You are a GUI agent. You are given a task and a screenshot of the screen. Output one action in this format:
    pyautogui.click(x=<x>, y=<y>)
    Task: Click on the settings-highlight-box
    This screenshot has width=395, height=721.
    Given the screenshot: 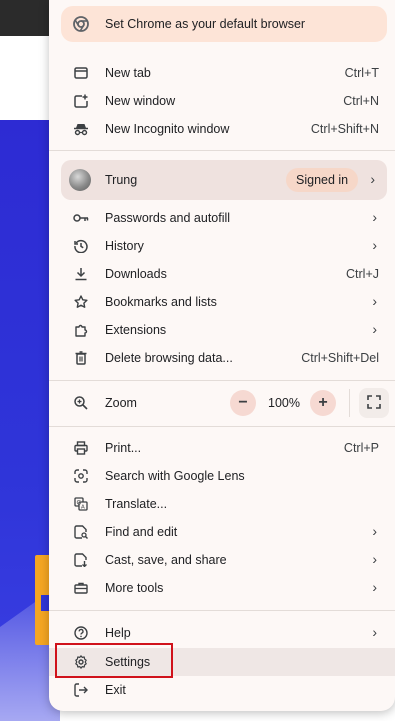 What is the action you would take?
    pyautogui.click(x=114, y=660)
    